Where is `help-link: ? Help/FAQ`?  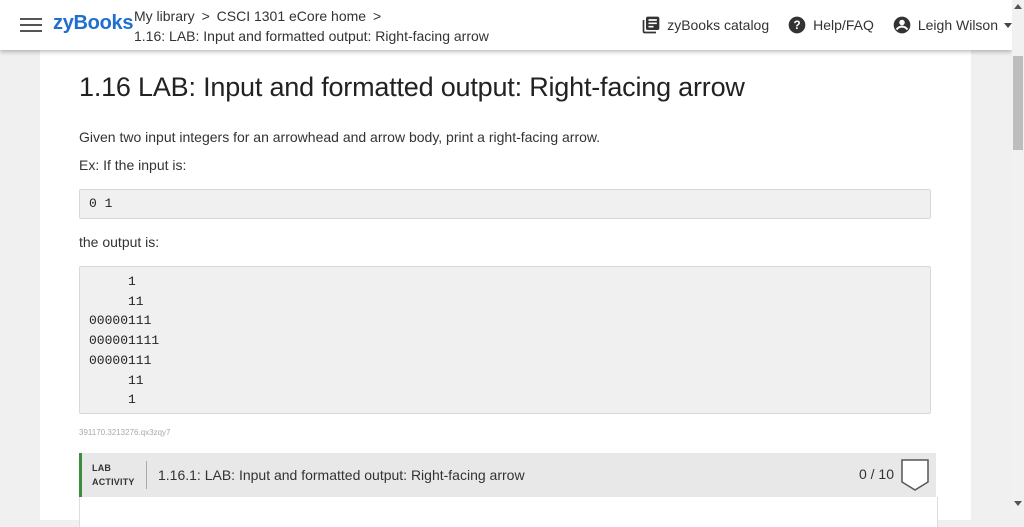 help-link: ? Help/FAQ is located at coordinates (830, 25).